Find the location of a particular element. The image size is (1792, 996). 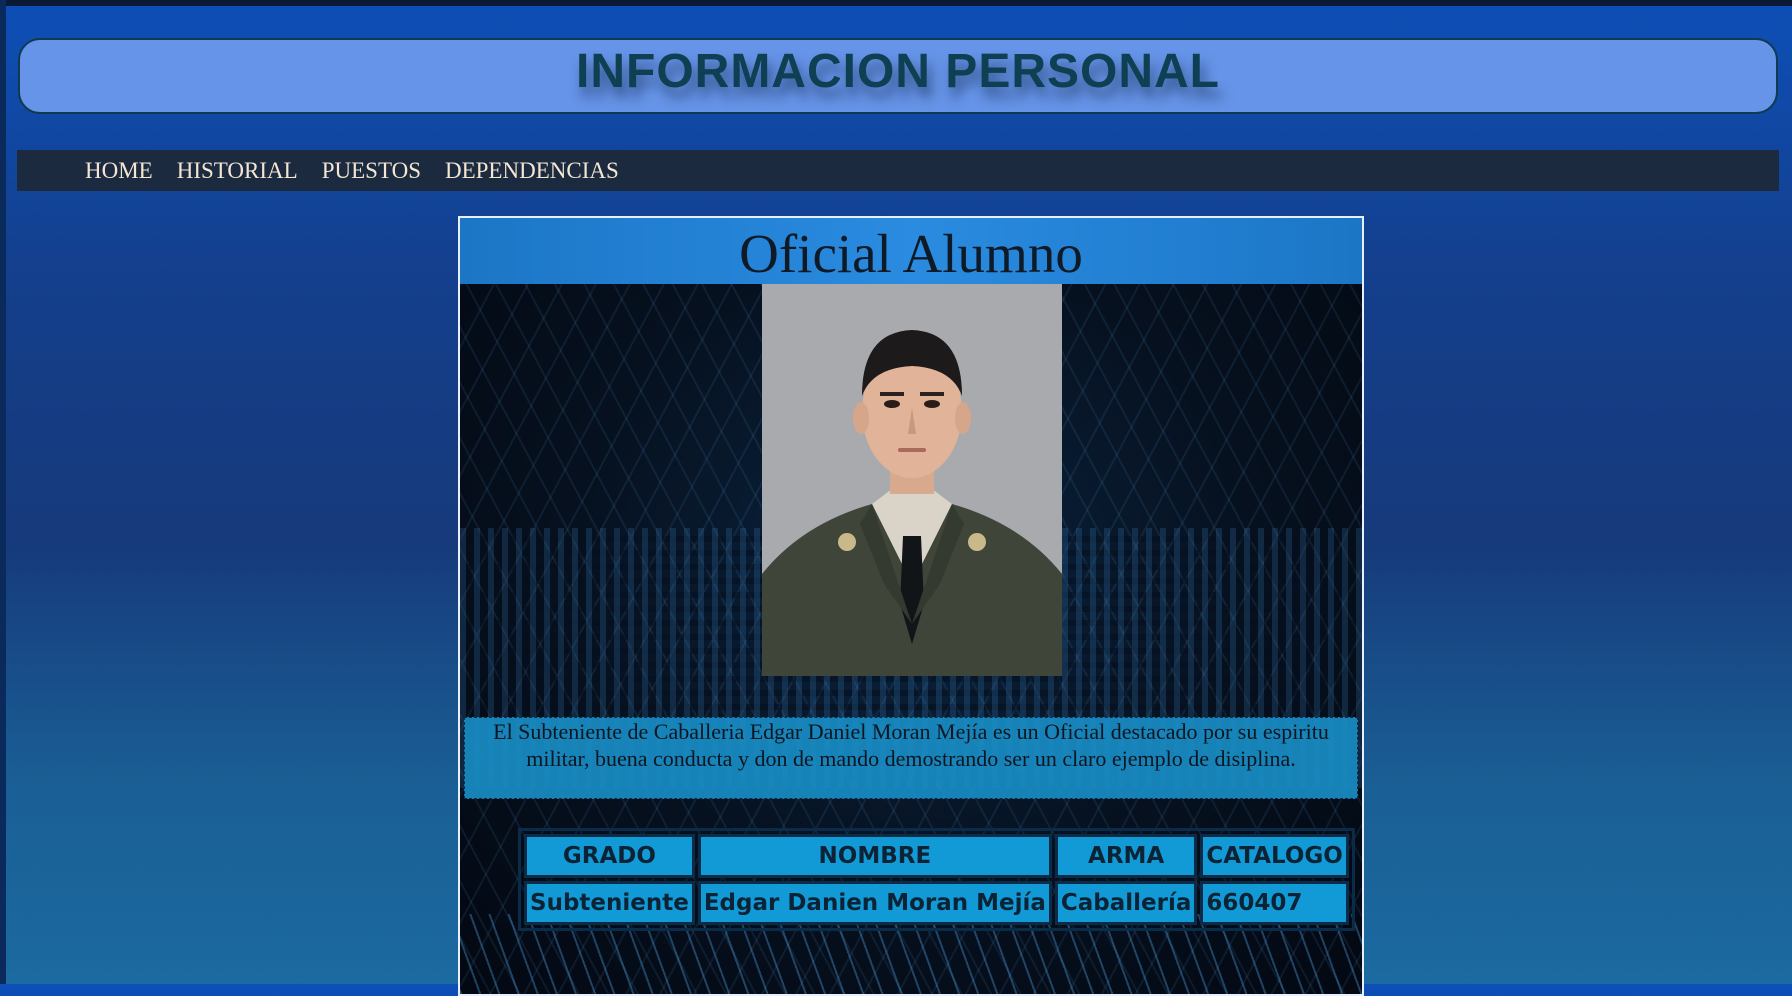

card-title-bar: Oficial Alumno is located at coordinates (911, 251).